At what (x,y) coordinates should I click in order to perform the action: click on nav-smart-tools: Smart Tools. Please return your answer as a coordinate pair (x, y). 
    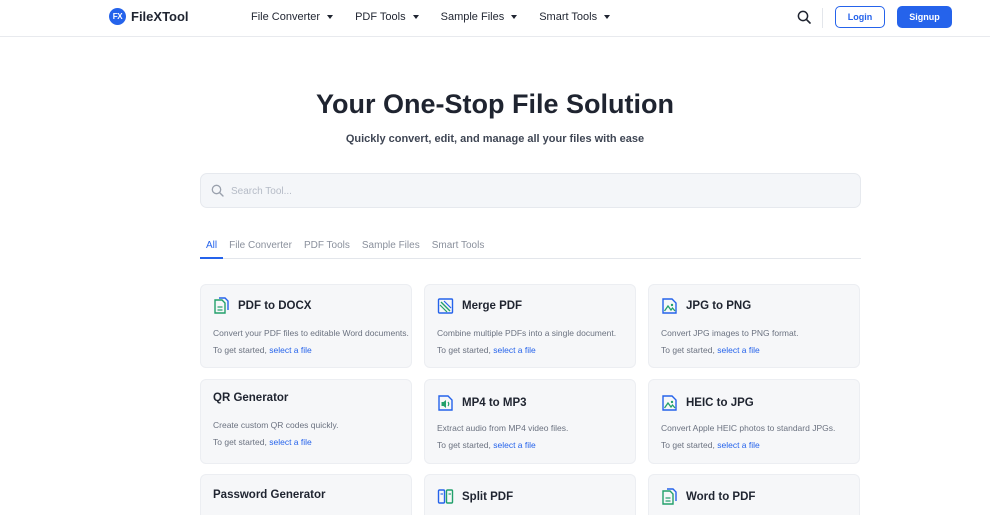
    Looking at the image, I should click on (575, 17).